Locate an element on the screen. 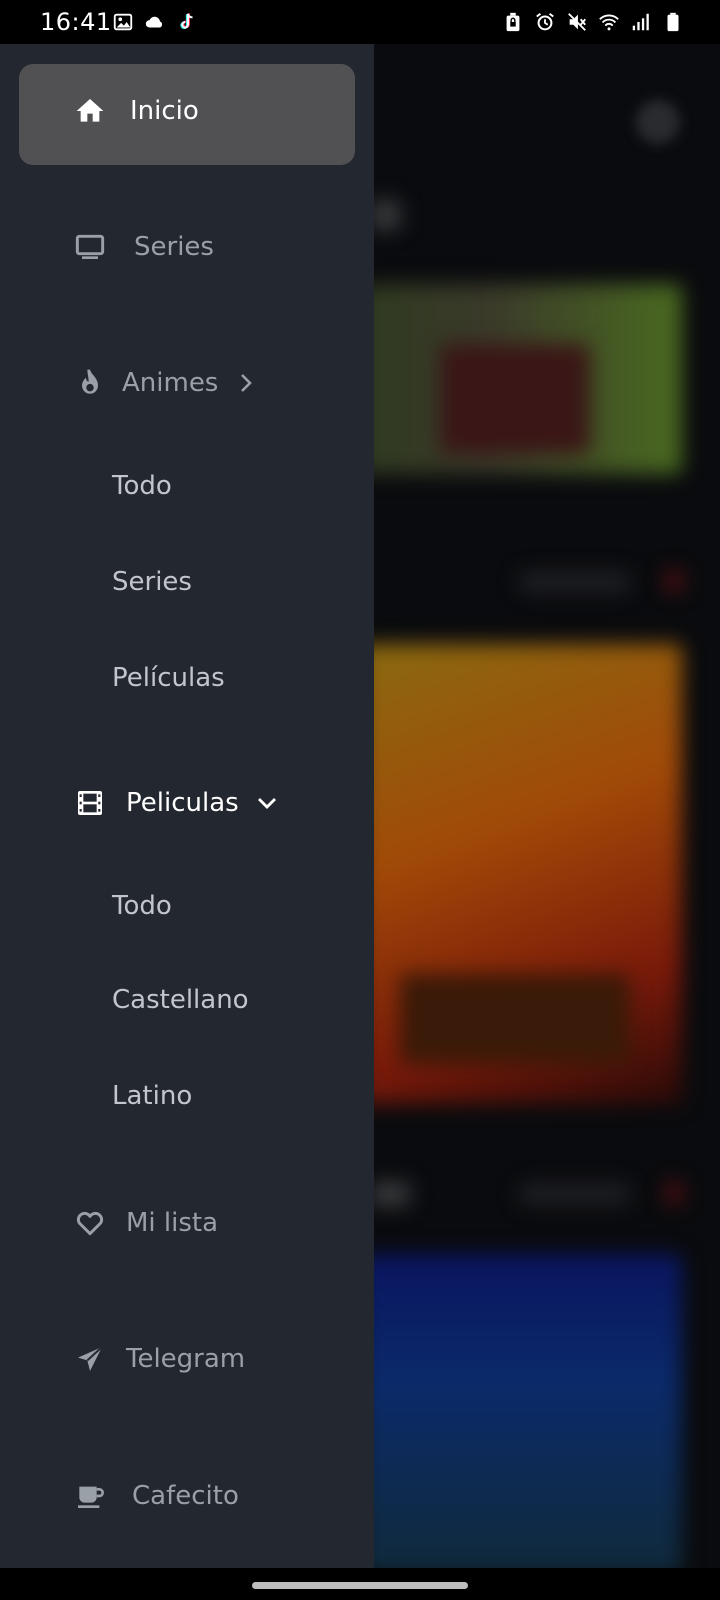  drawer-item-inicio: Inicio is located at coordinates (135, 111).